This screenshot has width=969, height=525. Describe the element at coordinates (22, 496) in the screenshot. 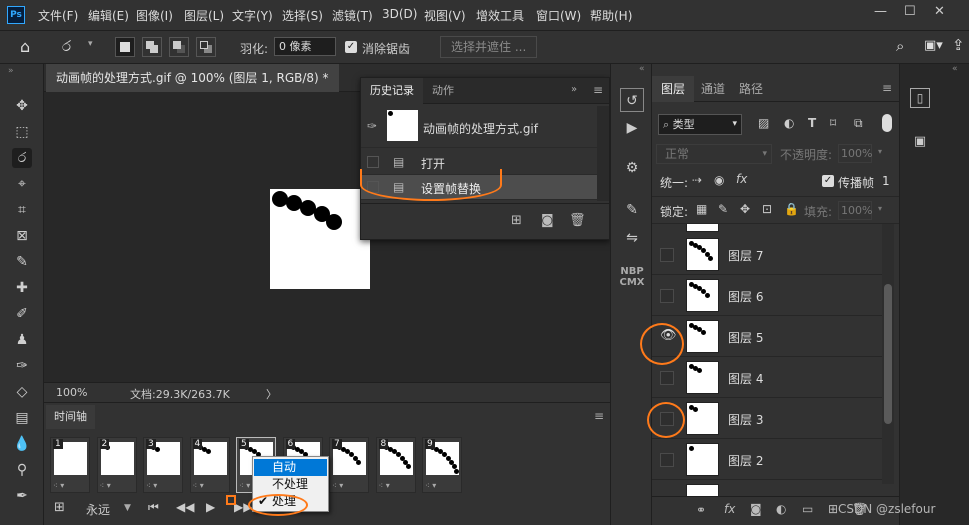

I see `pen-tool-icon: ✒` at that location.